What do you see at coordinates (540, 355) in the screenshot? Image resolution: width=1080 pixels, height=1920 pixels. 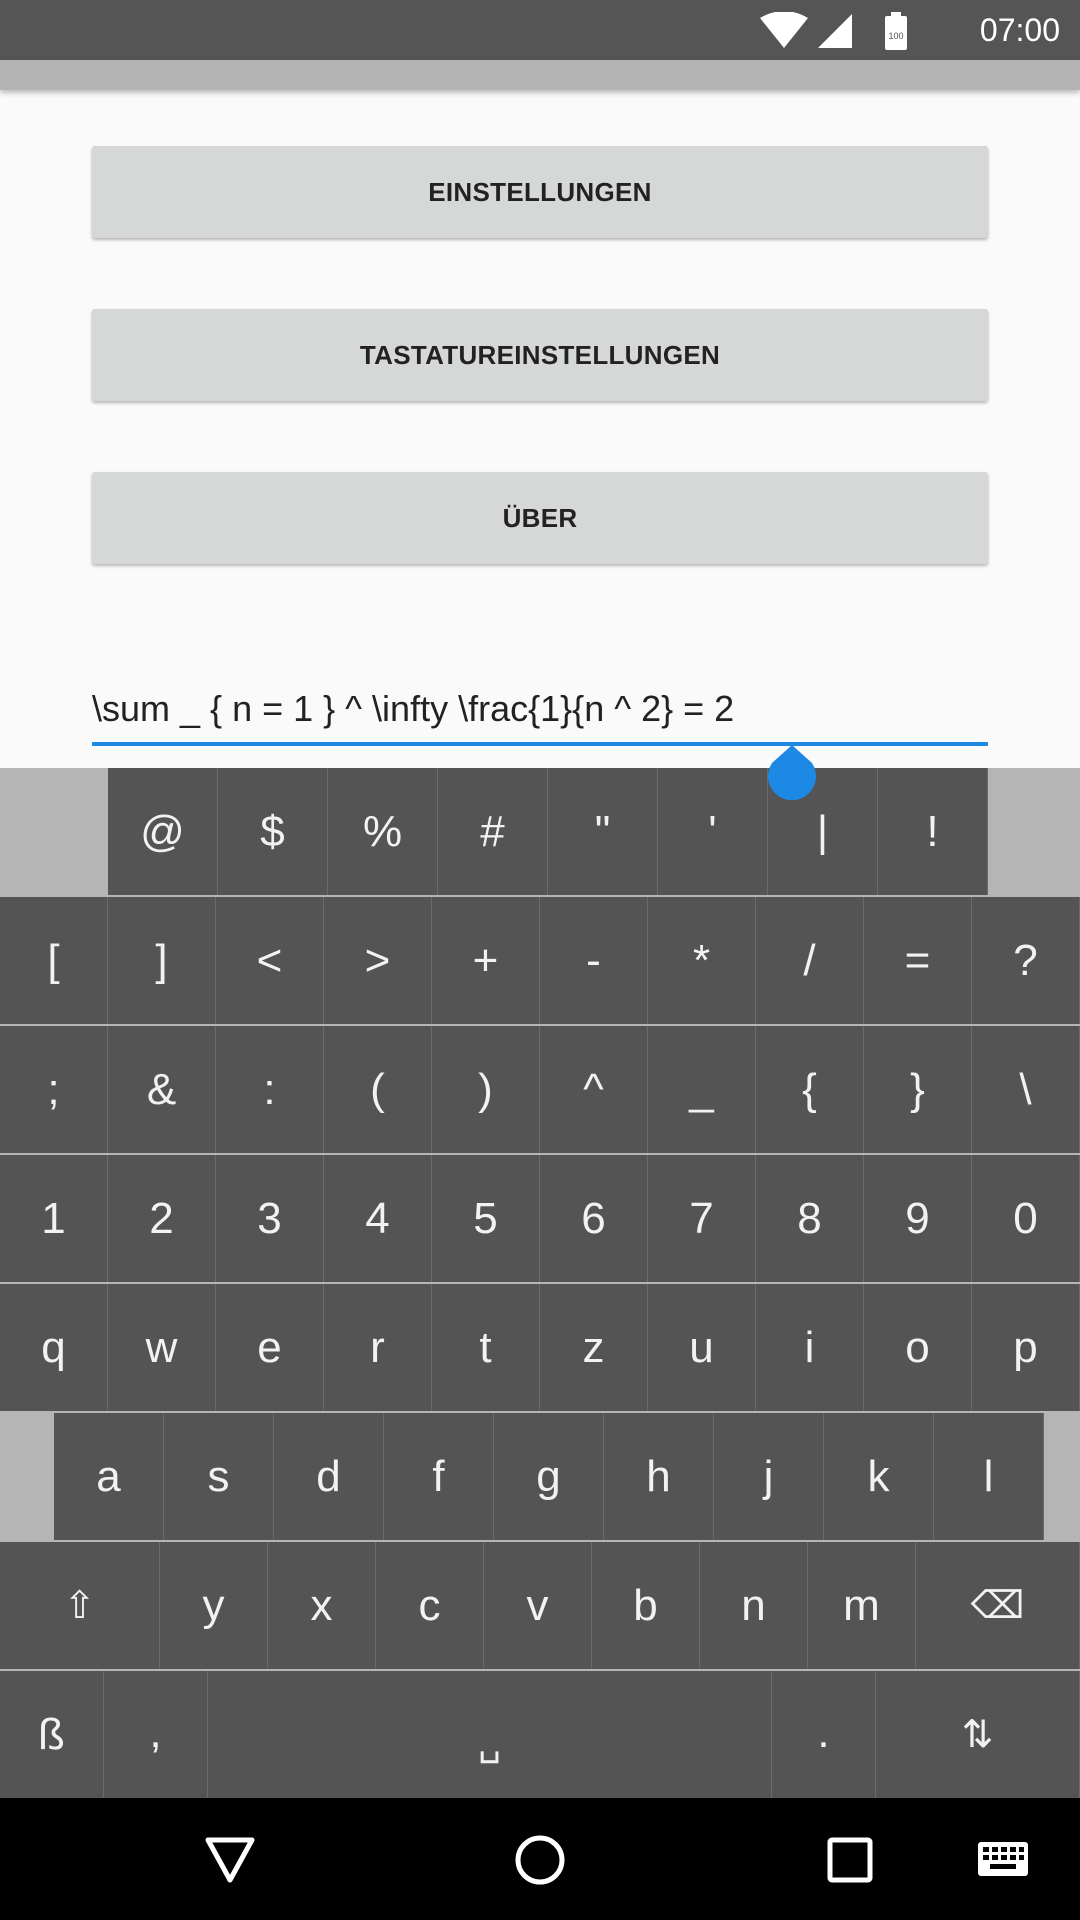 I see `keyboard-settings-button: TASTATUREINSTELLUNGEN` at bounding box center [540, 355].